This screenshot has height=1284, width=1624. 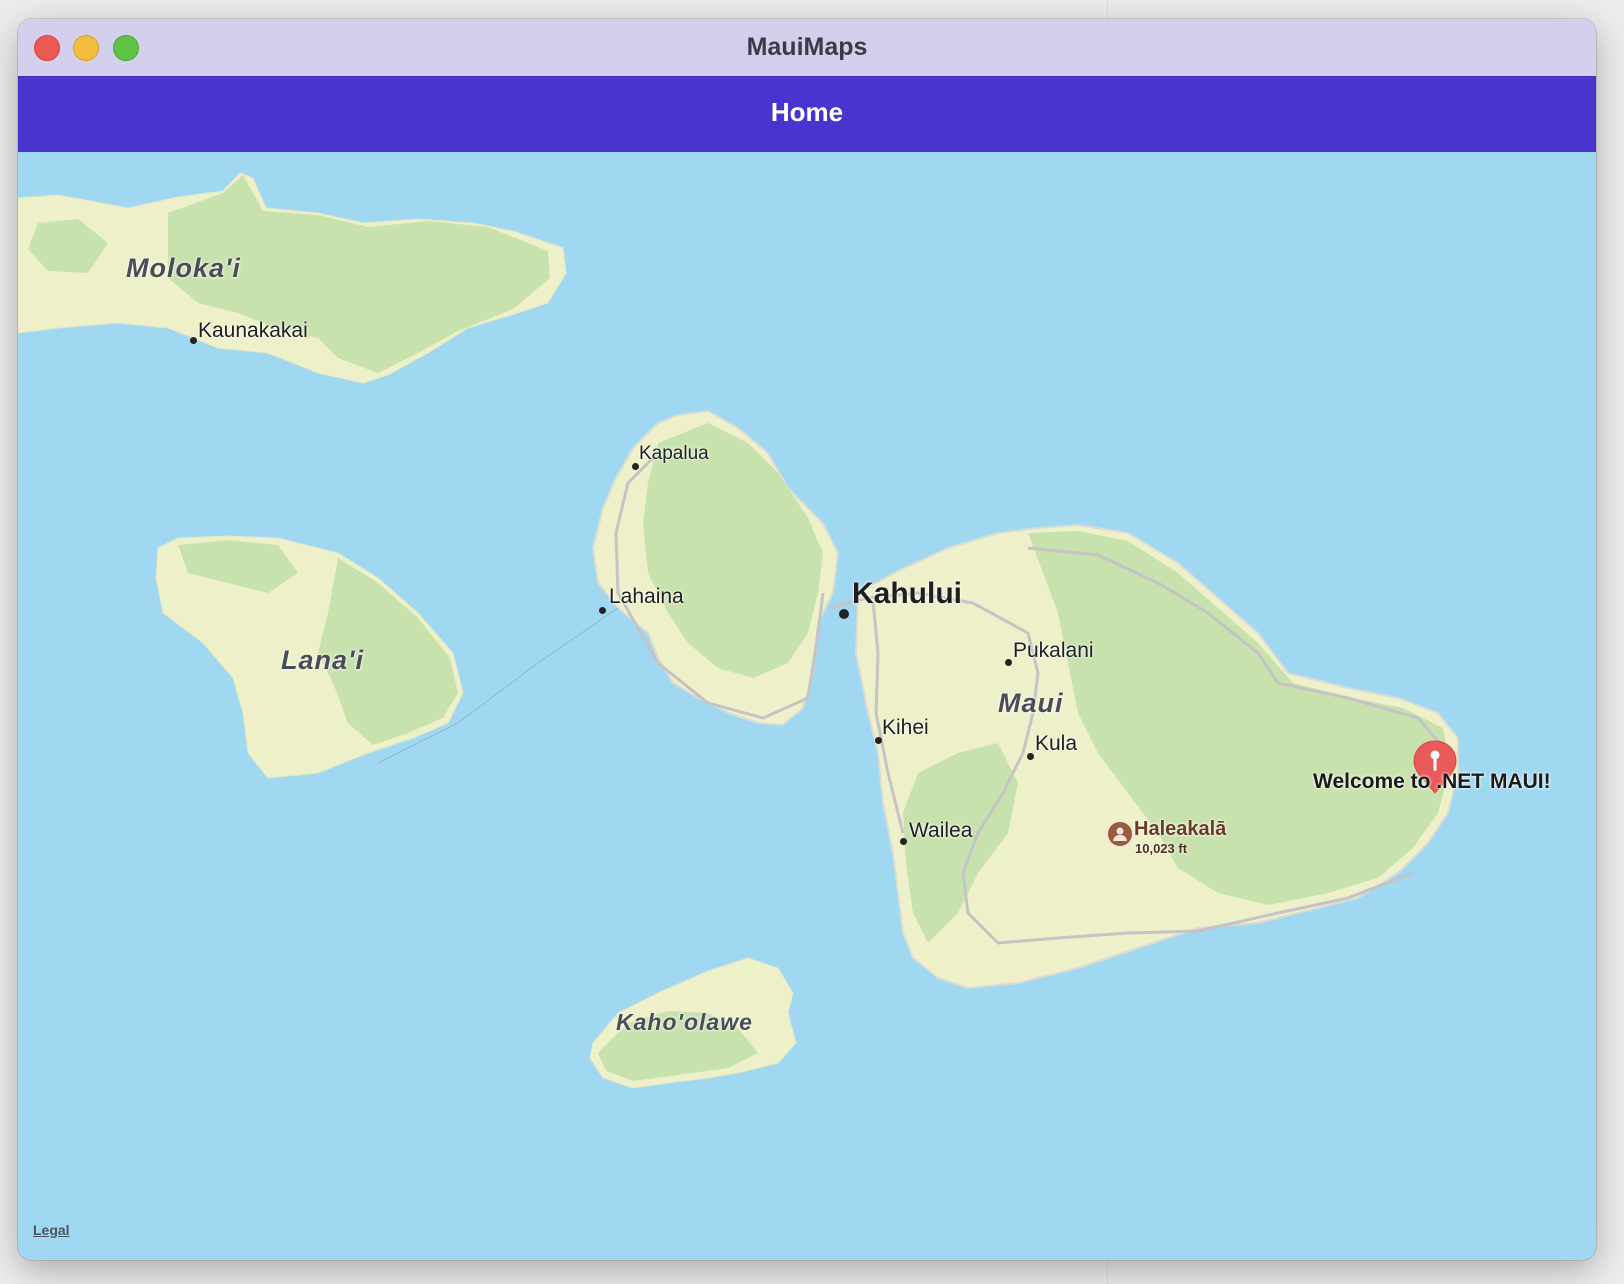 What do you see at coordinates (1053, 651) in the screenshot?
I see `place-label-pukalani: Pukalani` at bounding box center [1053, 651].